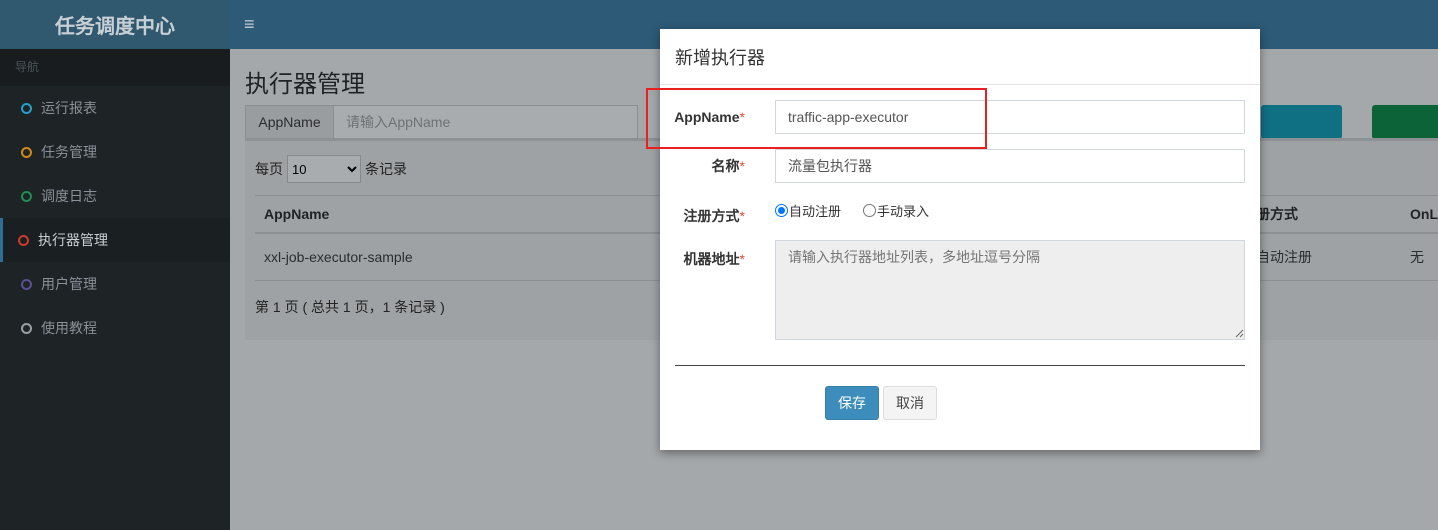 This screenshot has width=1438, height=530. I want to click on sidebar-nav: 运行报表任务管理调度日志执行器管理用户管理使用教程, so click(115, 218).